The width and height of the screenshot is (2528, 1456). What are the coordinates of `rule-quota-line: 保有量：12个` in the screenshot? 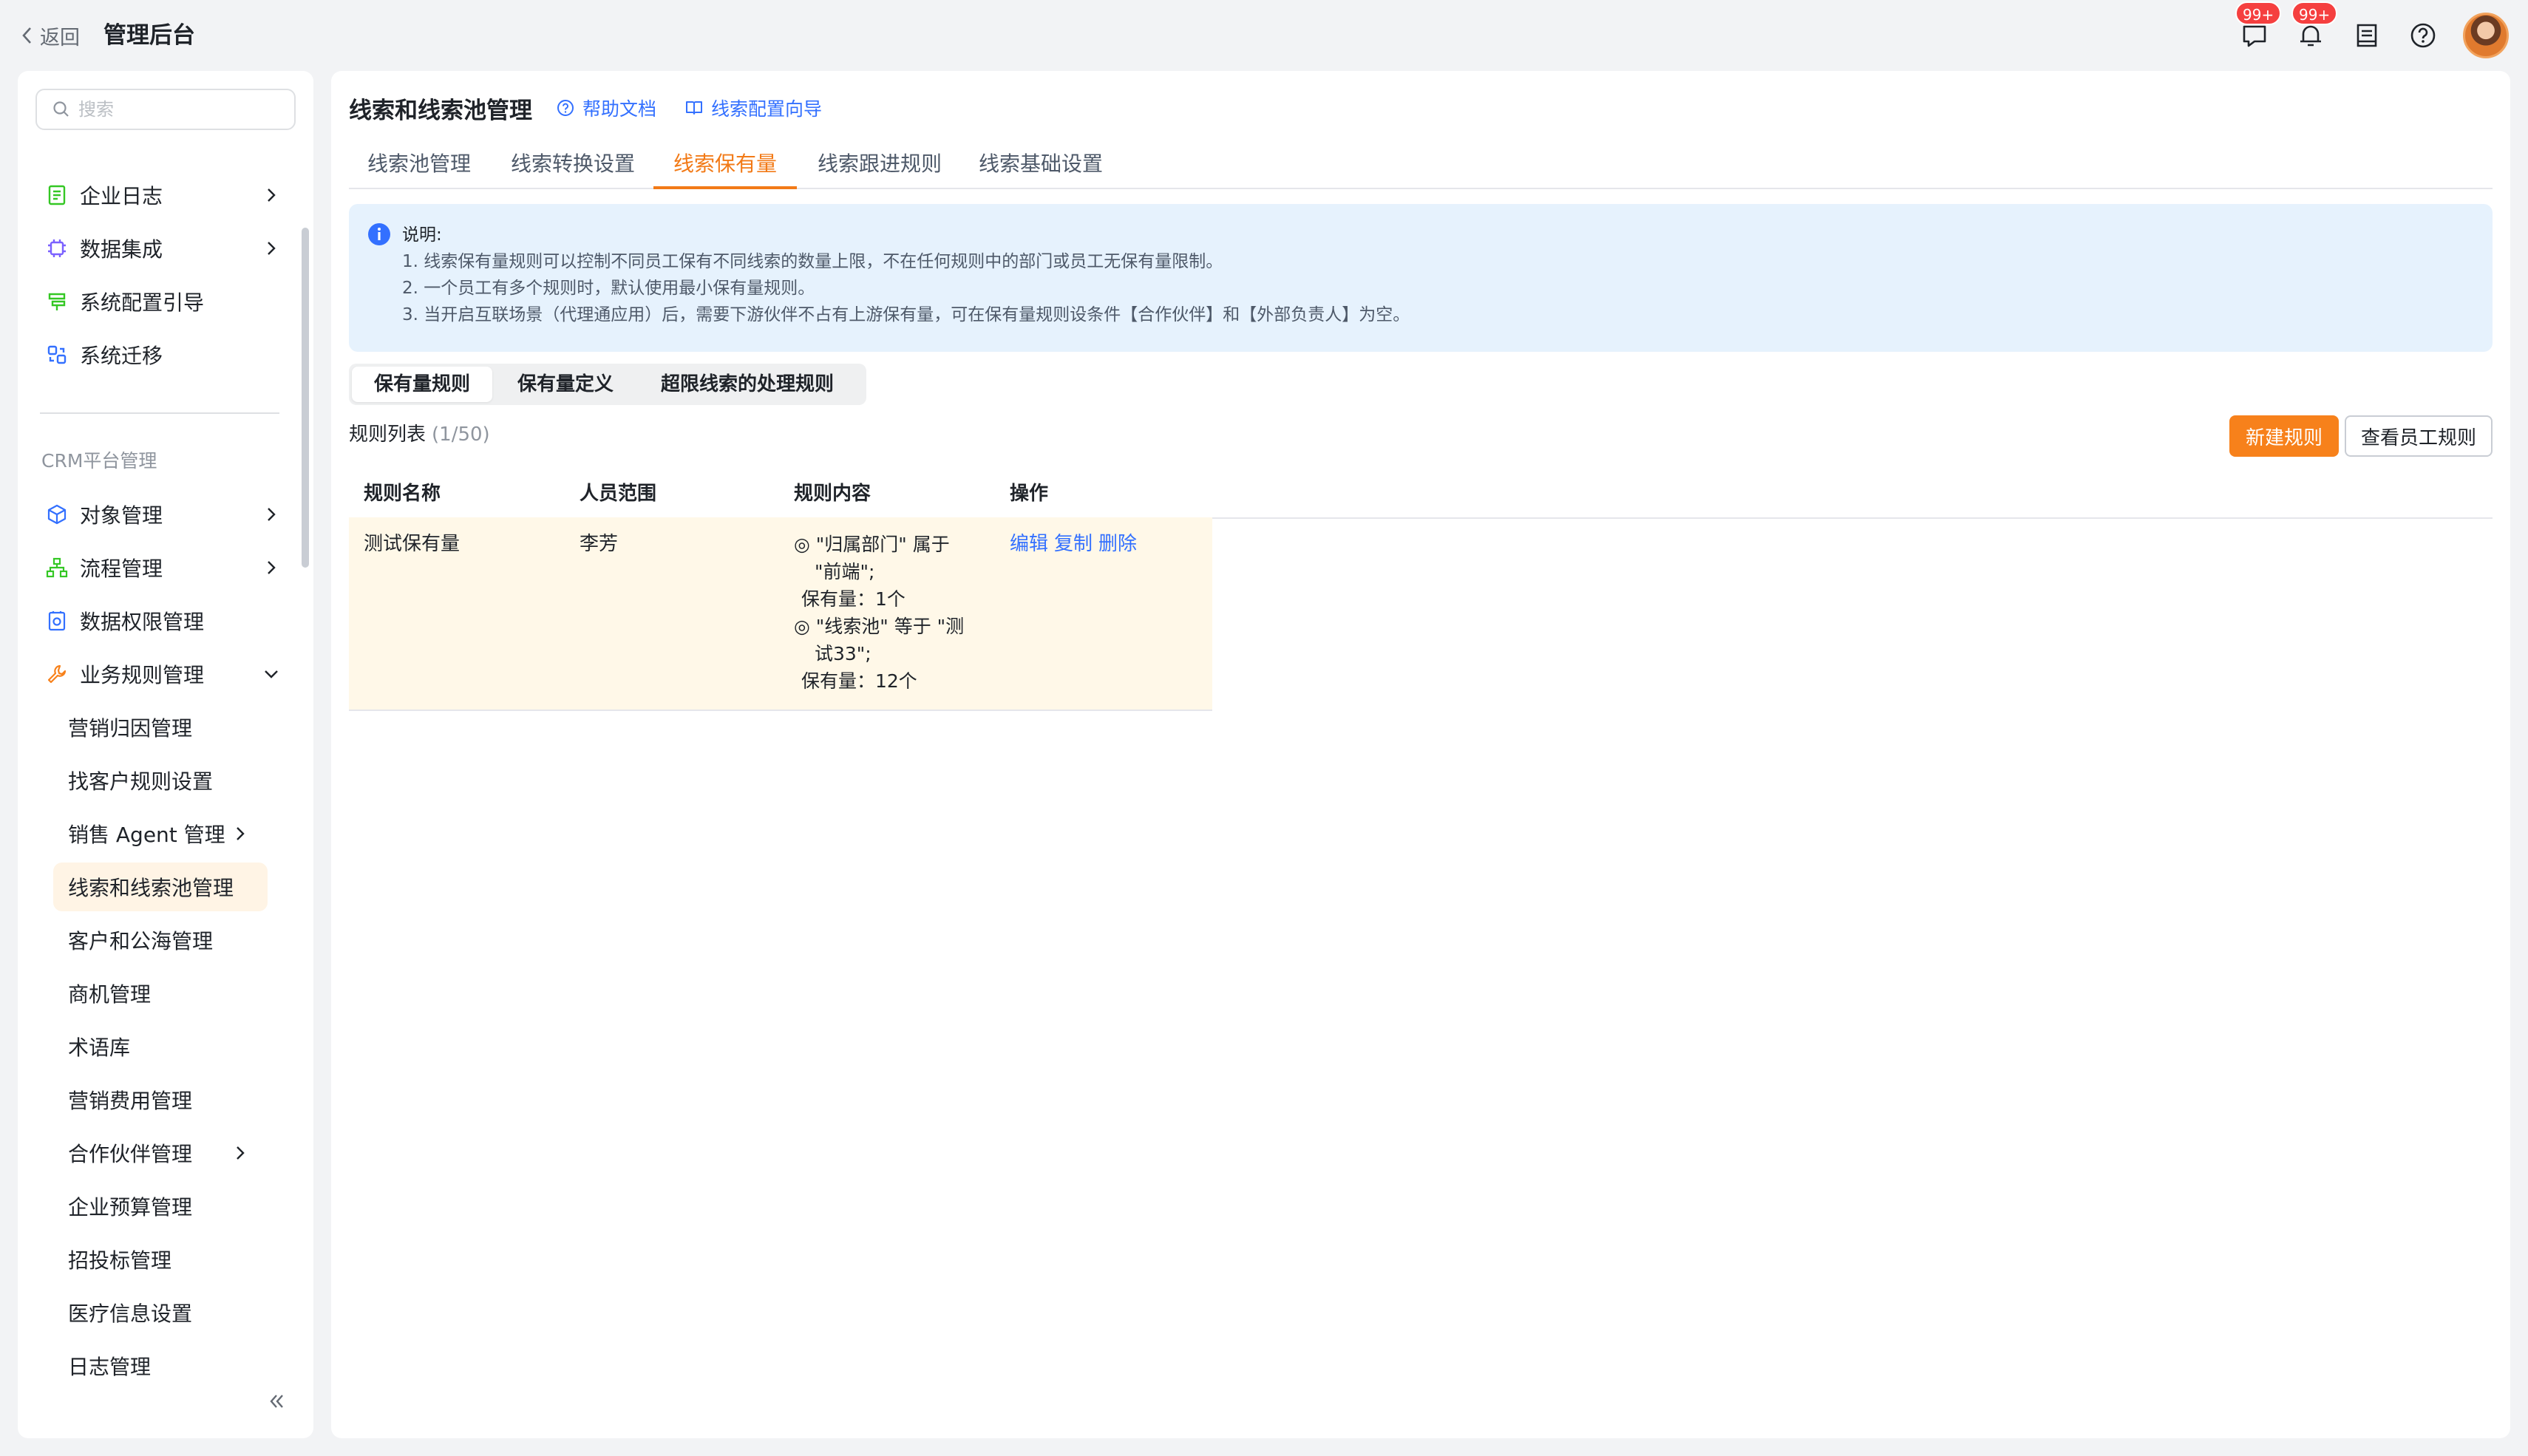 It's located at (859, 681).